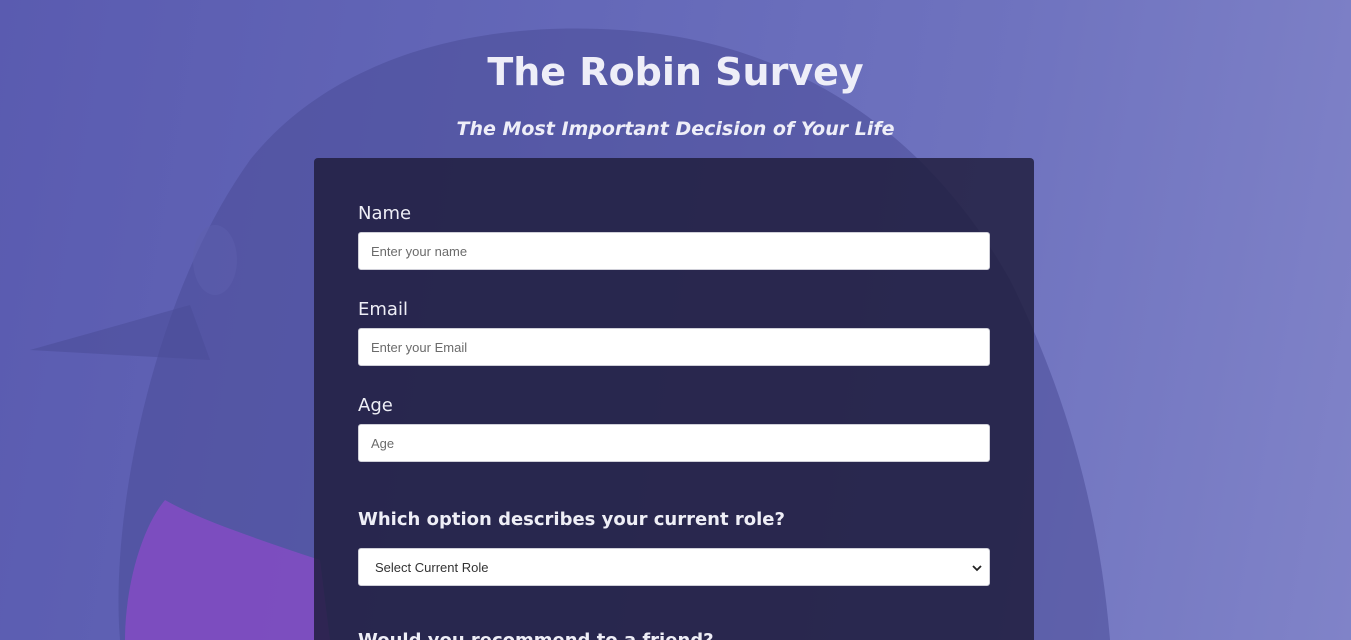 The image size is (1351, 640). Describe the element at coordinates (536, 635) in the screenshot. I see `recommend-question: Would you recommend to a friend?` at that location.